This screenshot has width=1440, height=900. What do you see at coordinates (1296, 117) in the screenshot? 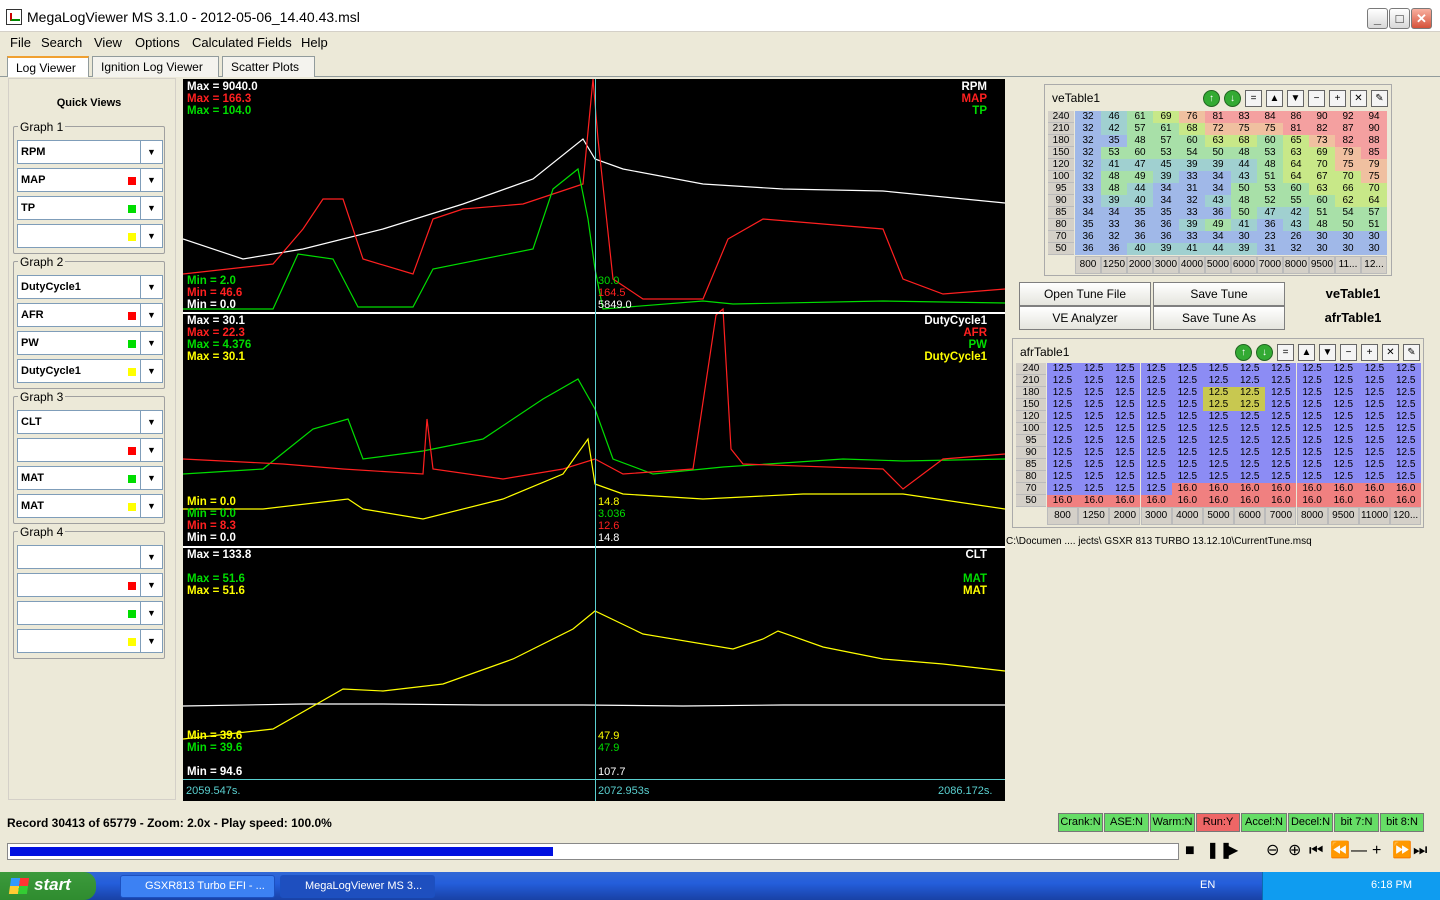
I see `ve-cell: 86` at bounding box center [1296, 117].